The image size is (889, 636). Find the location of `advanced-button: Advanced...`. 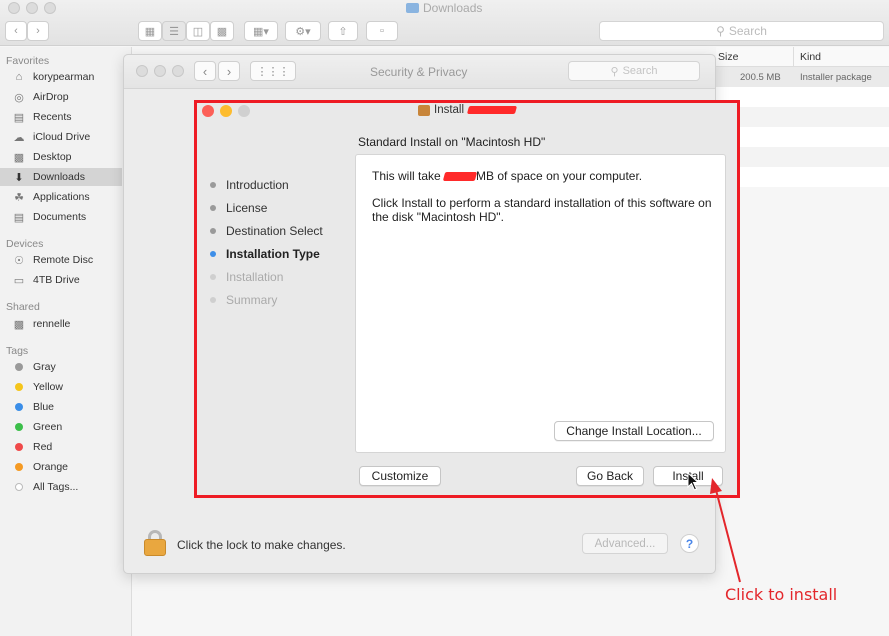

advanced-button: Advanced... is located at coordinates (625, 543).